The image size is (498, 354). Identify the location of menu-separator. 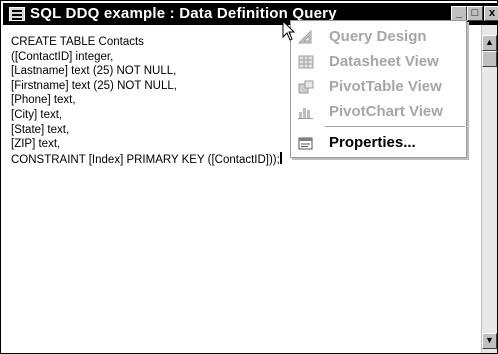
(395, 126).